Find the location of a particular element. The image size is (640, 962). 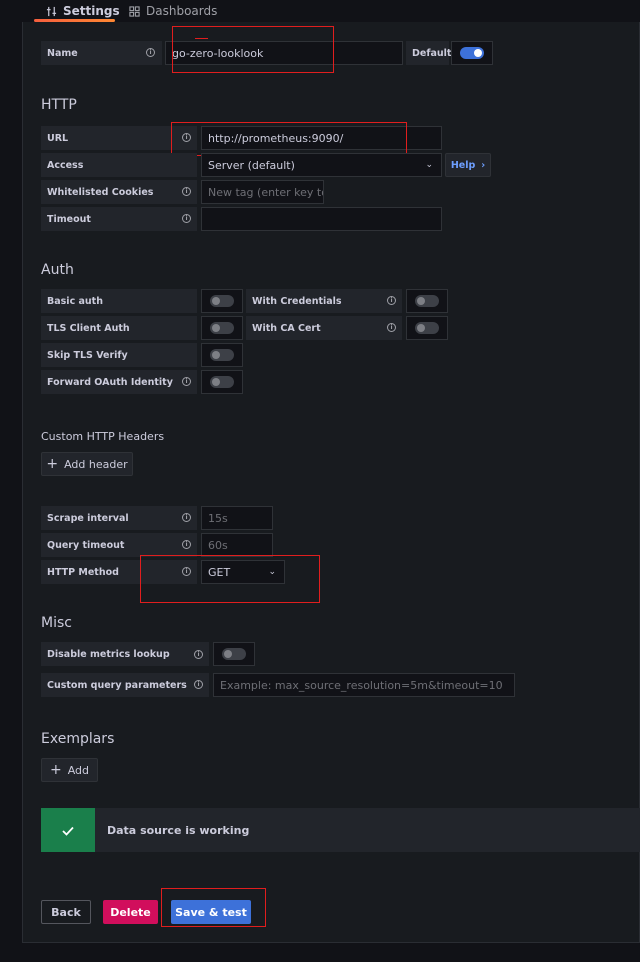

with-ca-cert-toggle is located at coordinates (427, 328).